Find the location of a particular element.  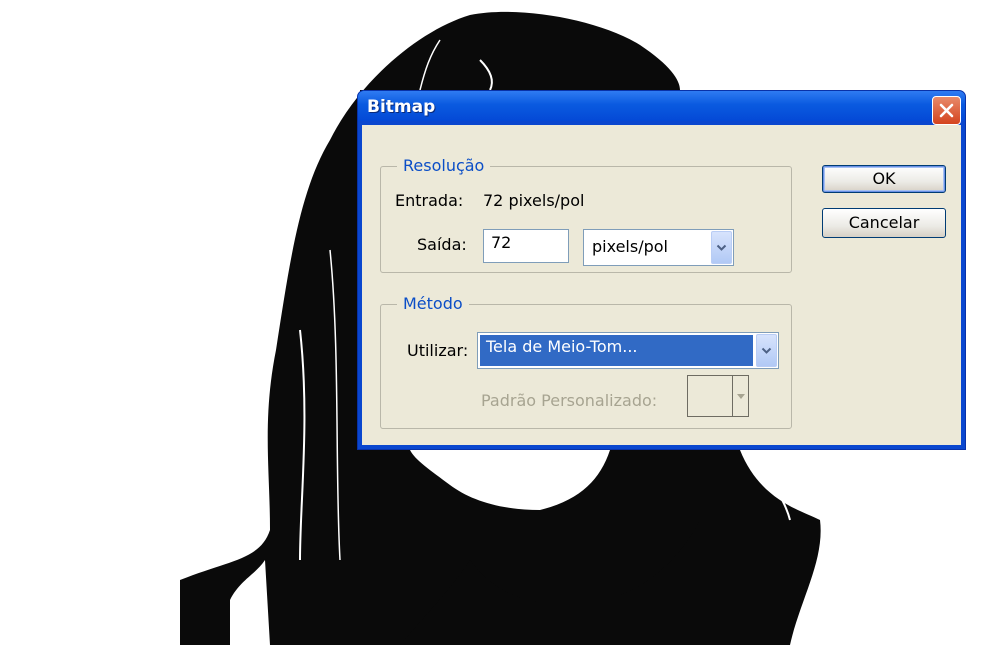

close-button is located at coordinates (946, 110).